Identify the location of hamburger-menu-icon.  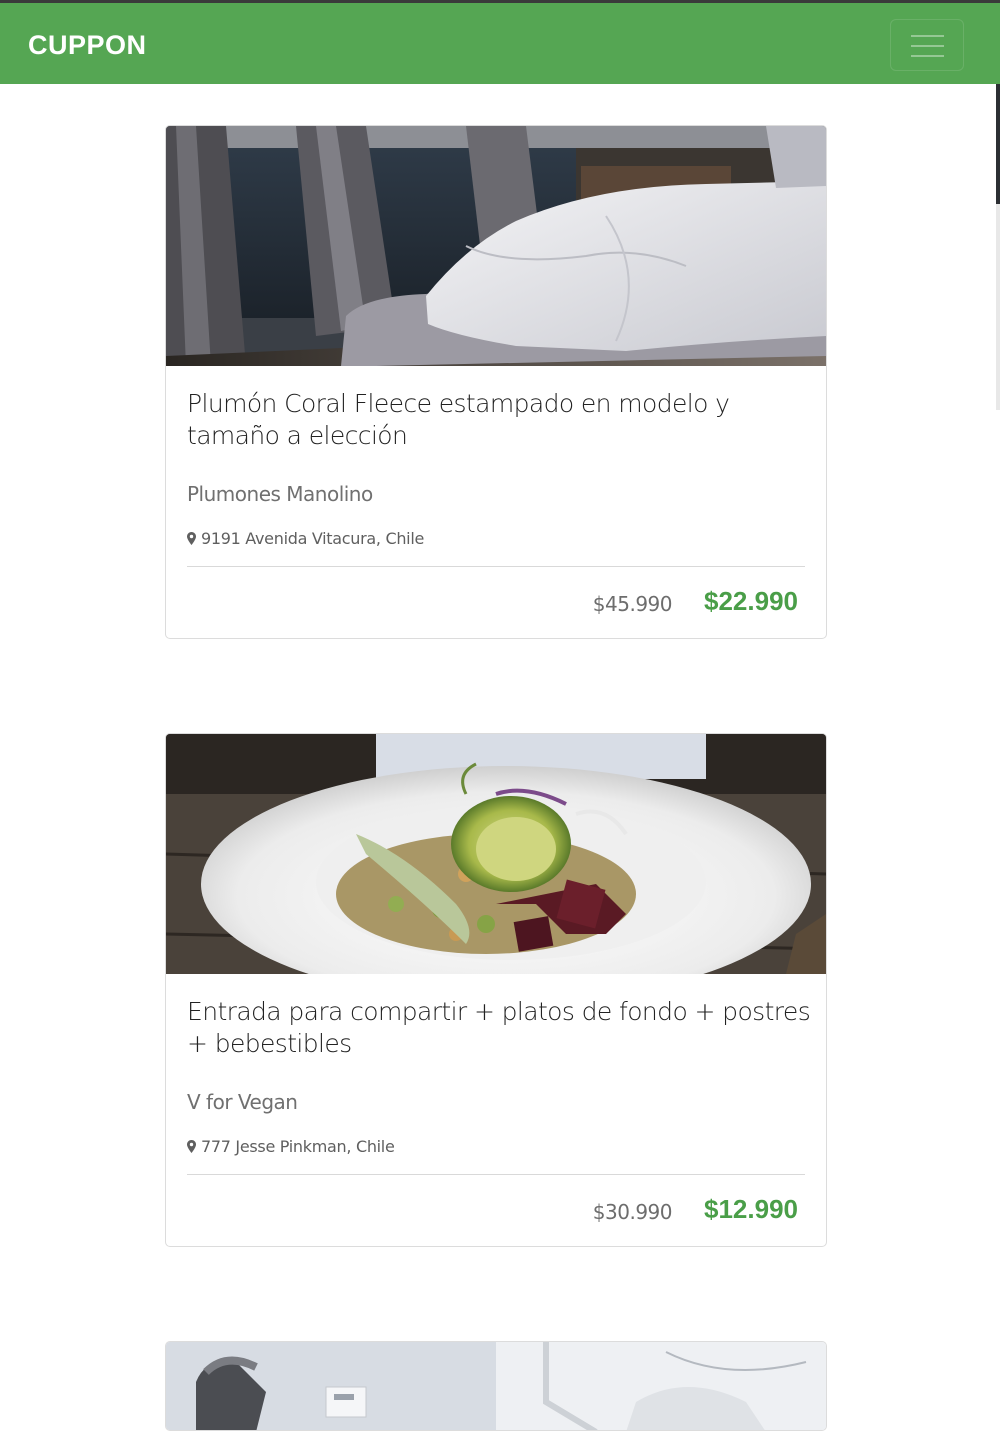
(927, 45).